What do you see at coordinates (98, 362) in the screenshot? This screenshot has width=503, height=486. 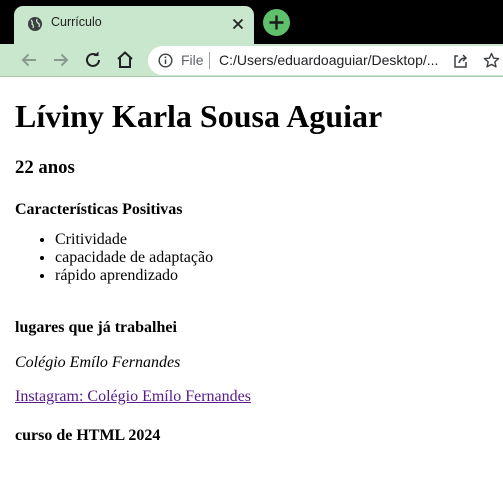 I see `workplace-text: Colégio Emílo Fernandes` at bounding box center [98, 362].